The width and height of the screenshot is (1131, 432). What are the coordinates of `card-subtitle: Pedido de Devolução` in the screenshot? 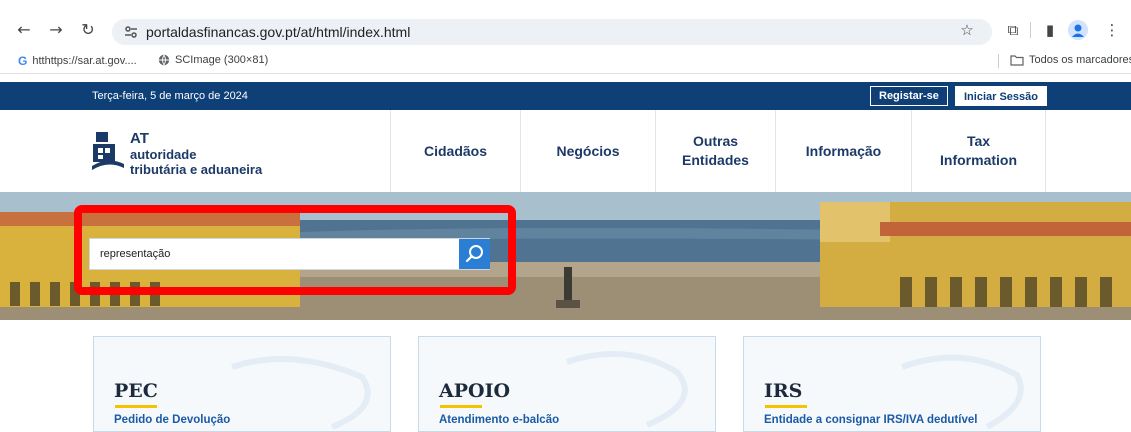 It's located at (172, 420).